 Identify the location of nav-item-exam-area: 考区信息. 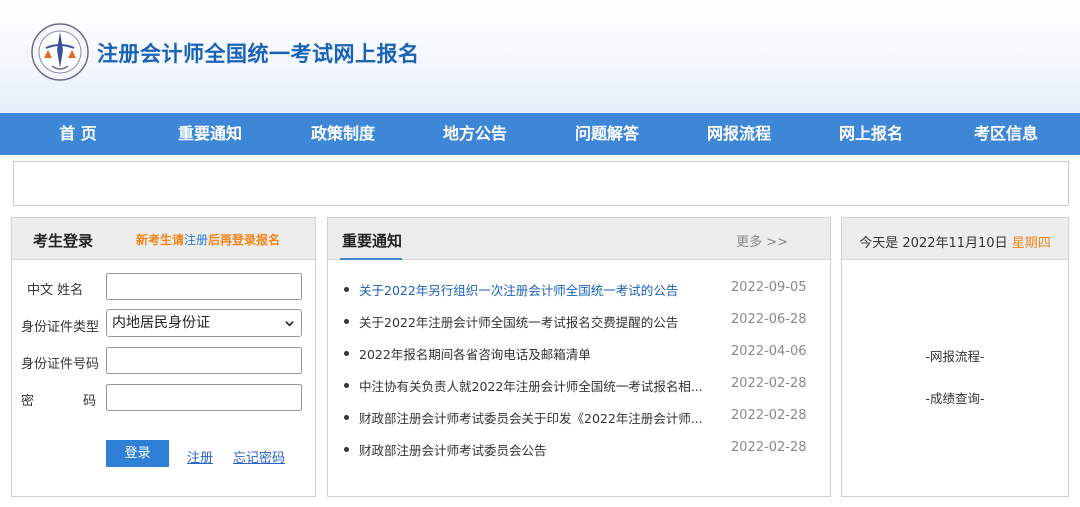
(1006, 134).